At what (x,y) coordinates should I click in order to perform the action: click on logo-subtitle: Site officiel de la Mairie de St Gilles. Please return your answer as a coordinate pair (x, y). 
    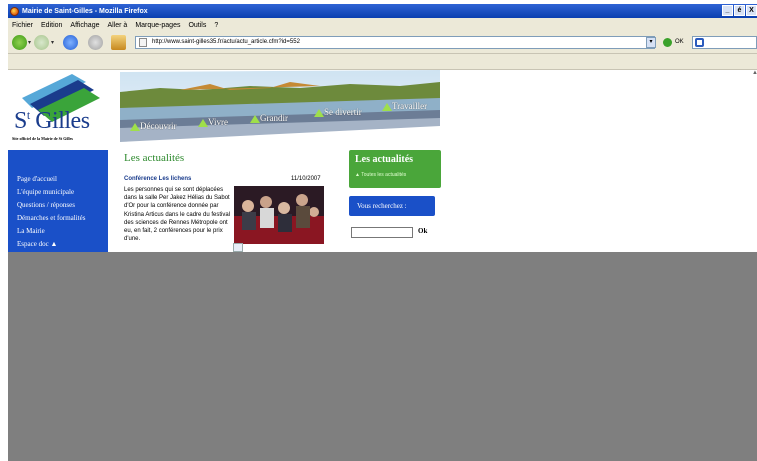
    Looking at the image, I should click on (42, 138).